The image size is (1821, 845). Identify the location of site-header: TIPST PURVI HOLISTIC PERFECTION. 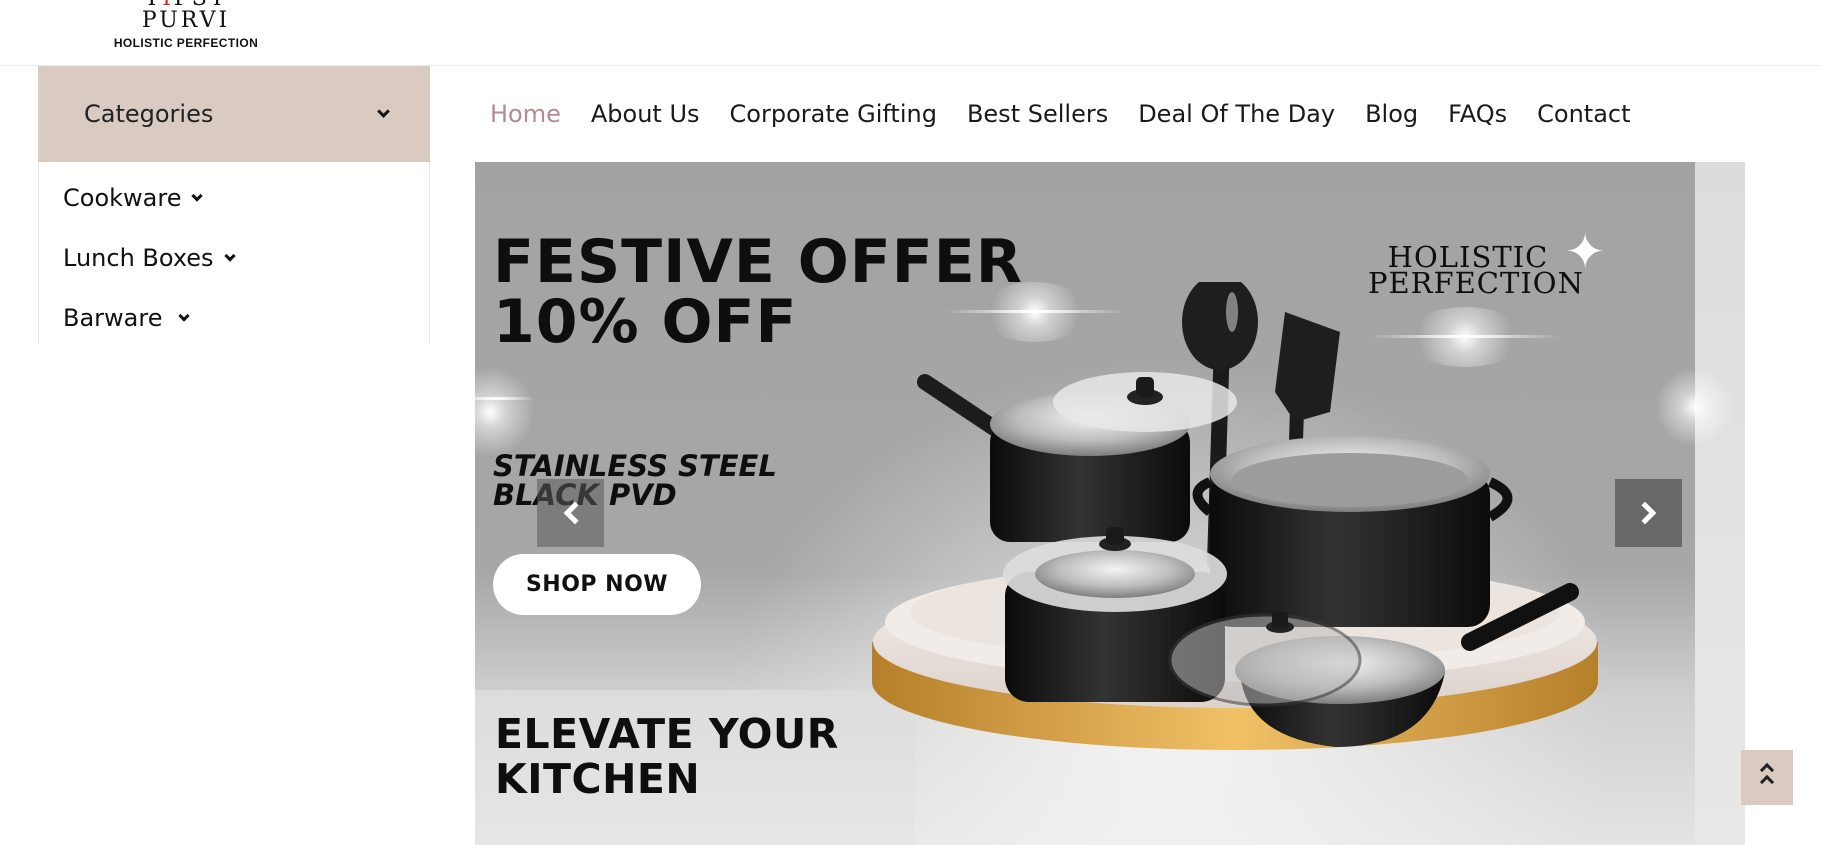
(910, 33).